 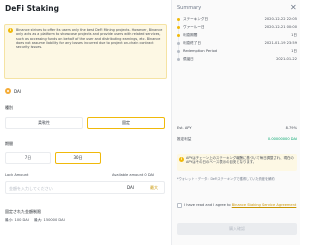 What do you see at coordinates (237, 36) in the screenshot?
I see `timeline-row: 利息期間 1日` at bounding box center [237, 36].